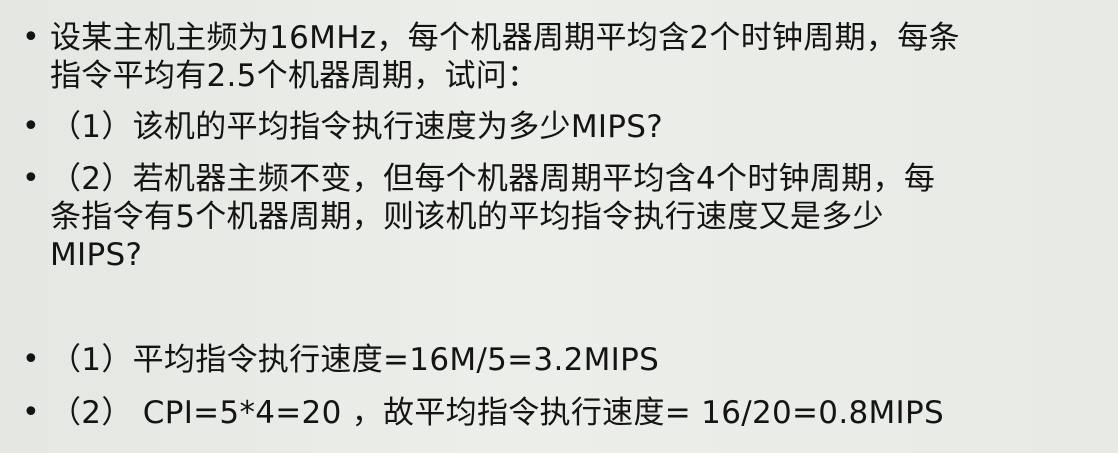 This screenshot has height=453, width=1118. What do you see at coordinates (505, 38) in the screenshot?
I see `question-intro-line: 设某主机主频为16MHz，每个机器周期平均含2个时钟周期，每条` at bounding box center [505, 38].